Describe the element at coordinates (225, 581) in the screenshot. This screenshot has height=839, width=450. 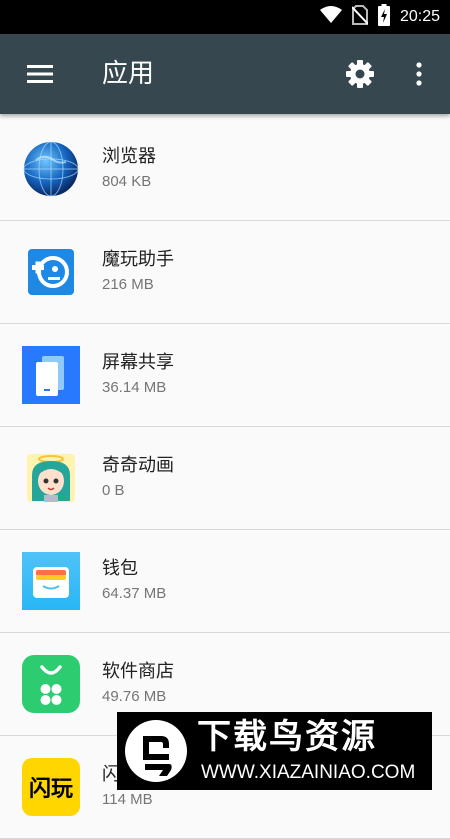
I see `app-list-item: 钱包 64.37 MB` at that location.